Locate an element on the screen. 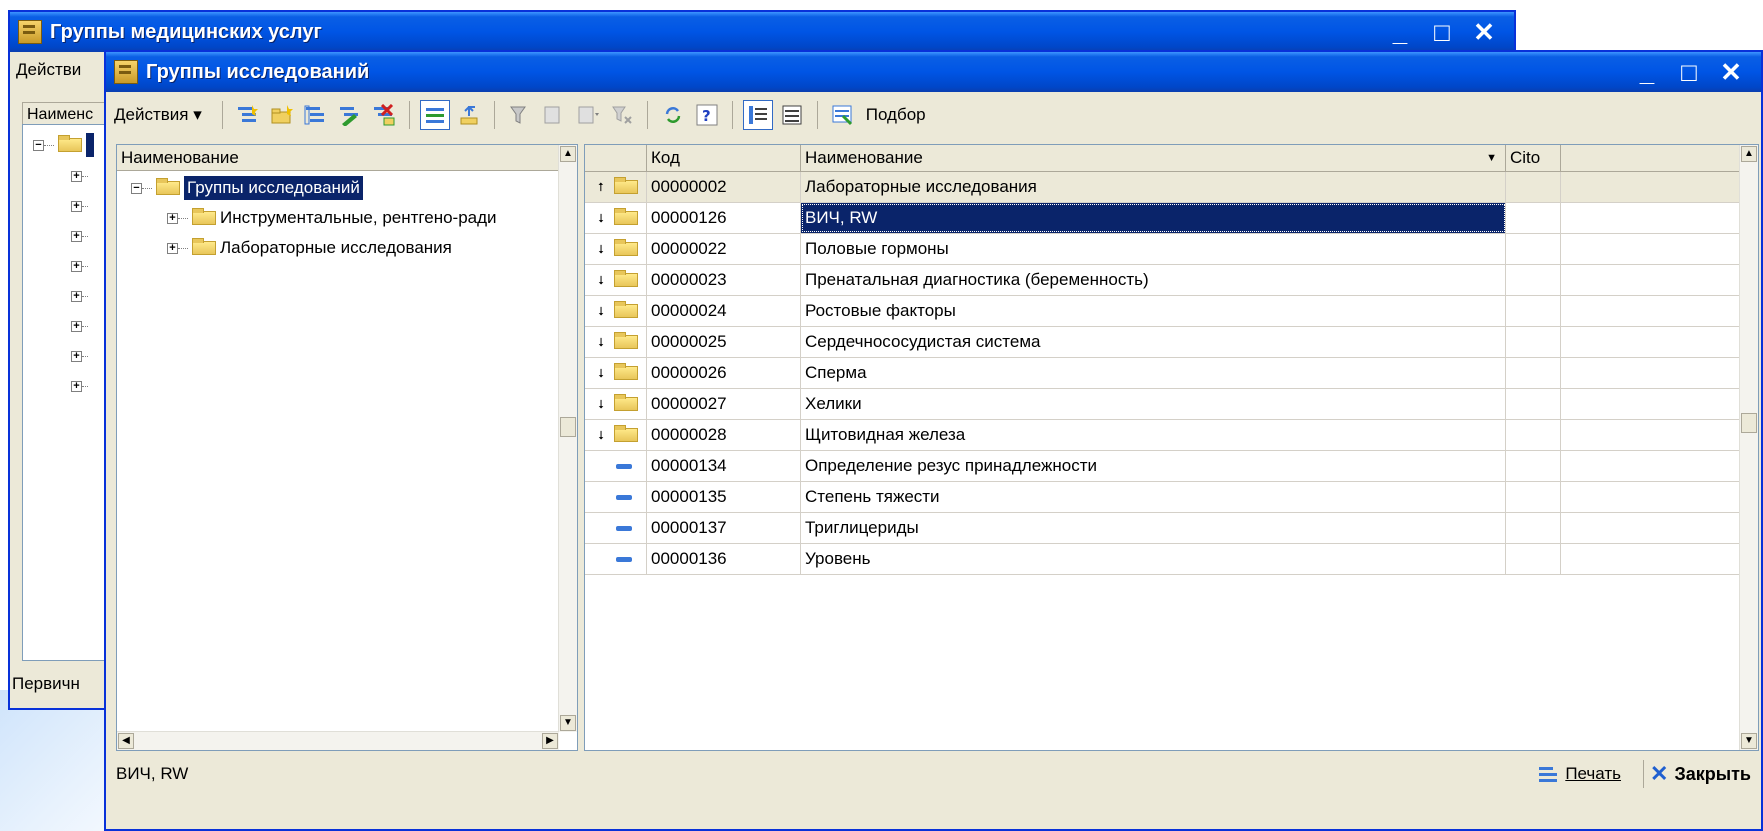  tree-node-label: Лабораторные исследования is located at coordinates (336, 247).